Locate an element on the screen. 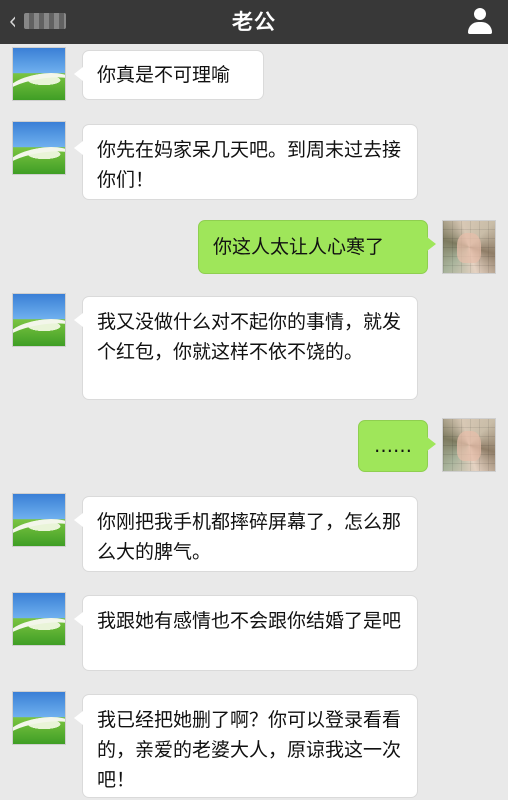 The height and width of the screenshot is (800, 508). sent-message-bubble: 你这人太让人心寒了 is located at coordinates (317, 247).